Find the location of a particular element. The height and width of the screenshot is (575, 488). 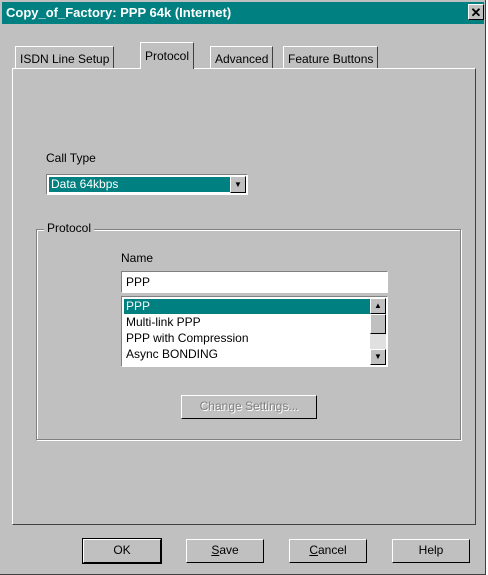

tab-advanced: Advanced is located at coordinates (242, 57).